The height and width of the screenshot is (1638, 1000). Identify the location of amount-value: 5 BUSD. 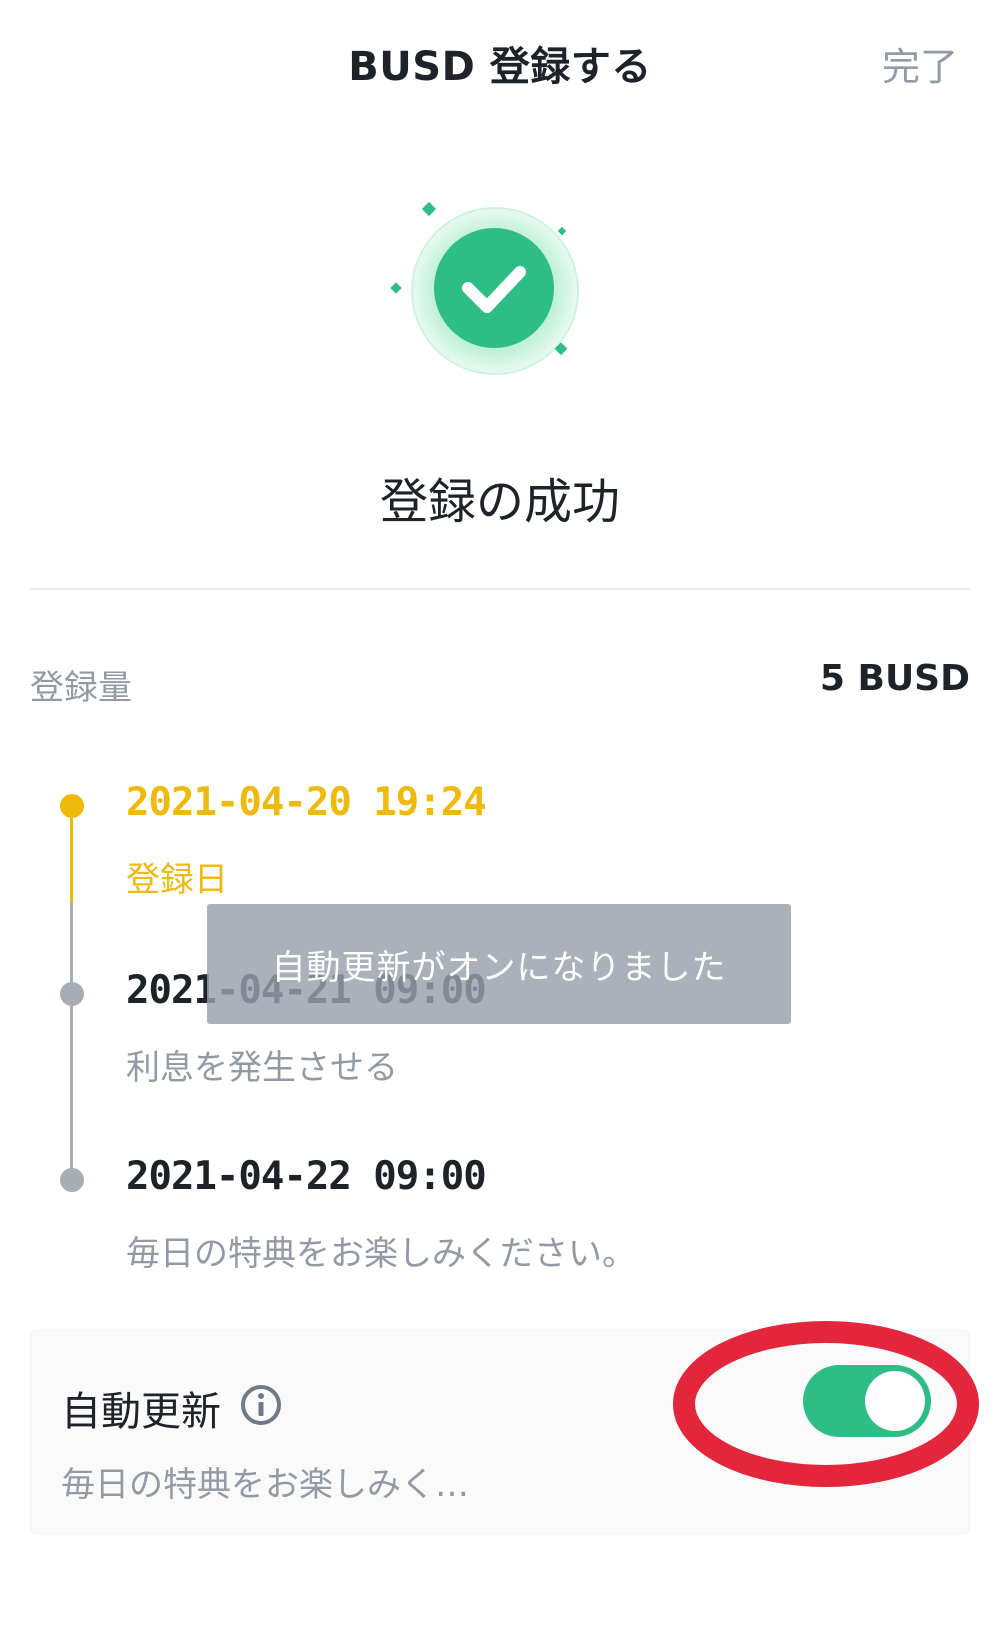
(894, 678).